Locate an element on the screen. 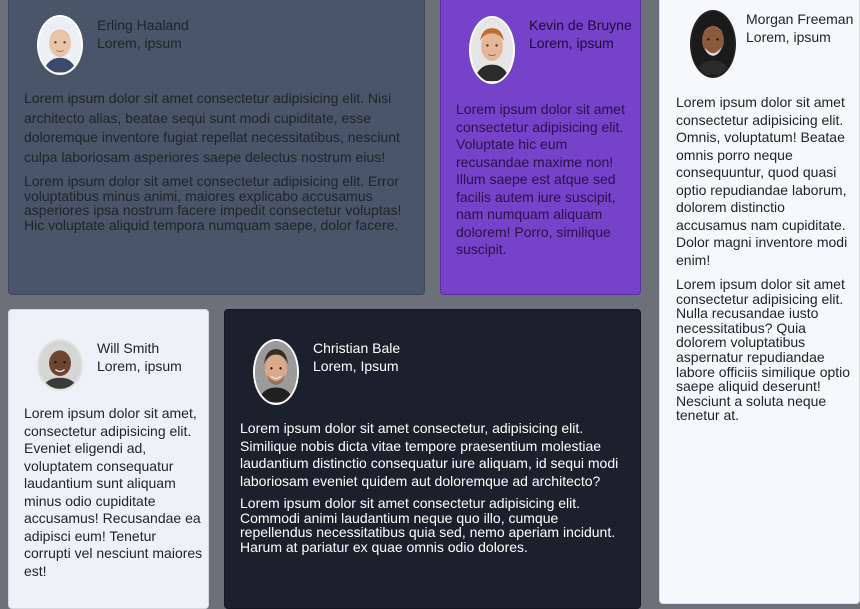 This screenshot has height=609, width=860. testimonial-header: Erling Haaland Lorem, ipsum is located at coordinates (216, 37).